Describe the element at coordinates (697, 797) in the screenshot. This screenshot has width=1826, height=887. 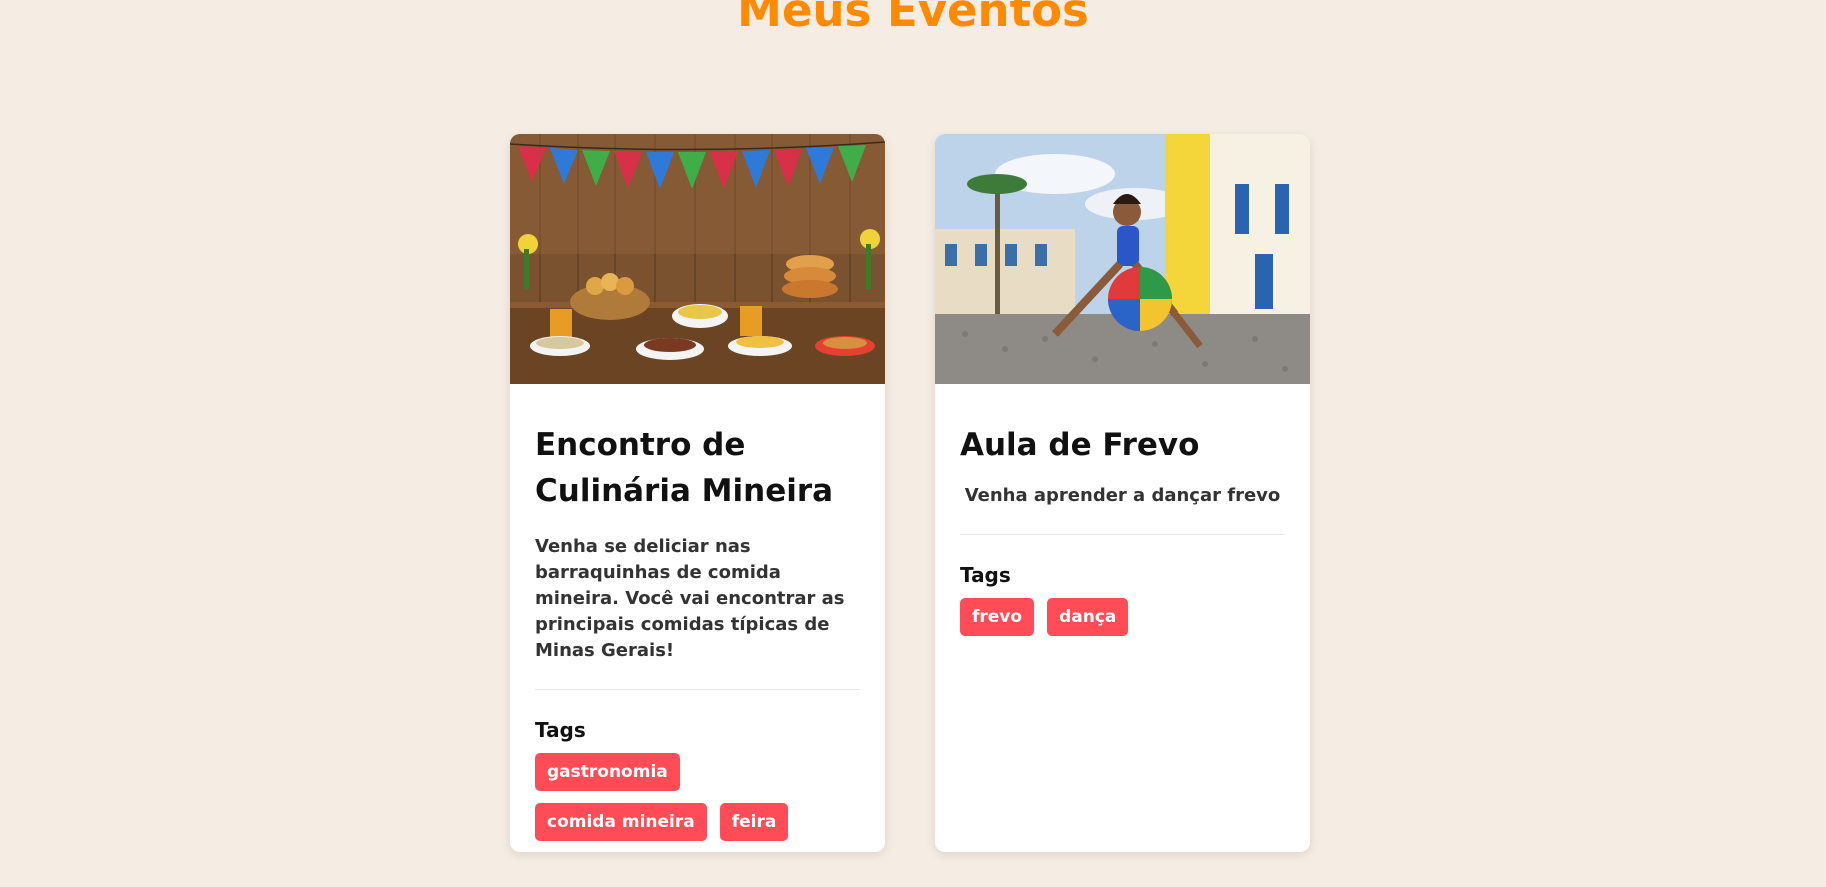
I see `tag-list: gastronomia comida mineira feira` at that location.